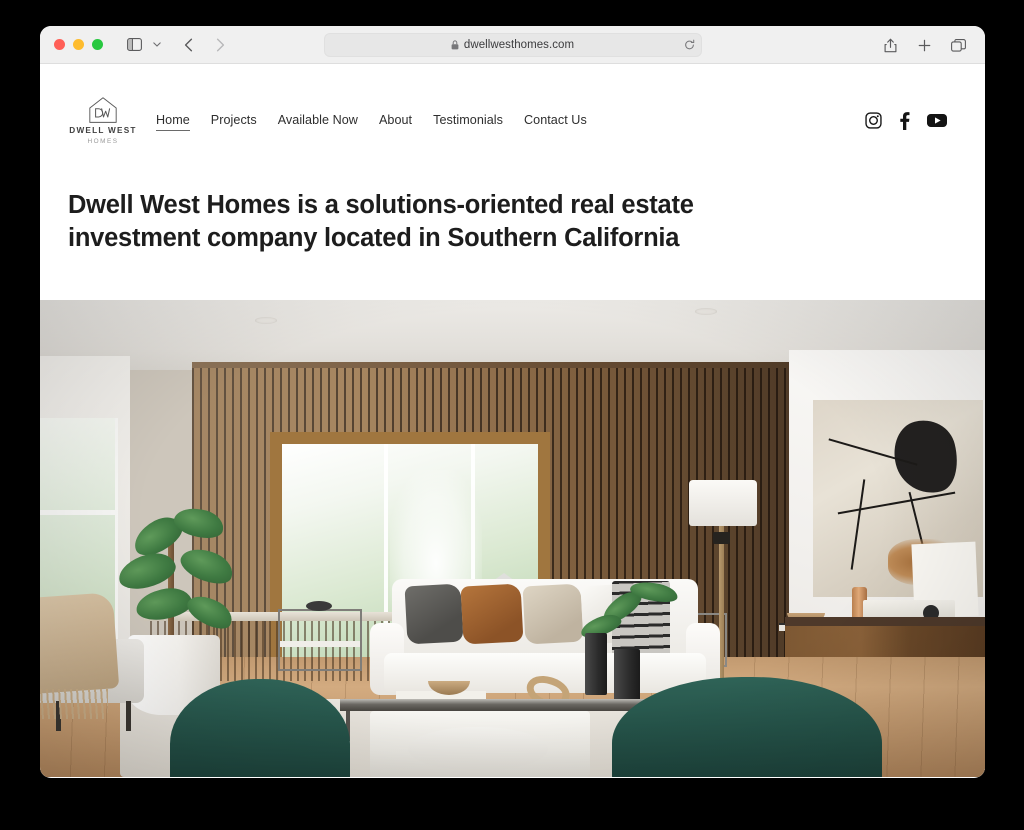 This screenshot has height=830, width=1024. I want to click on facebook-icon, so click(904, 120).